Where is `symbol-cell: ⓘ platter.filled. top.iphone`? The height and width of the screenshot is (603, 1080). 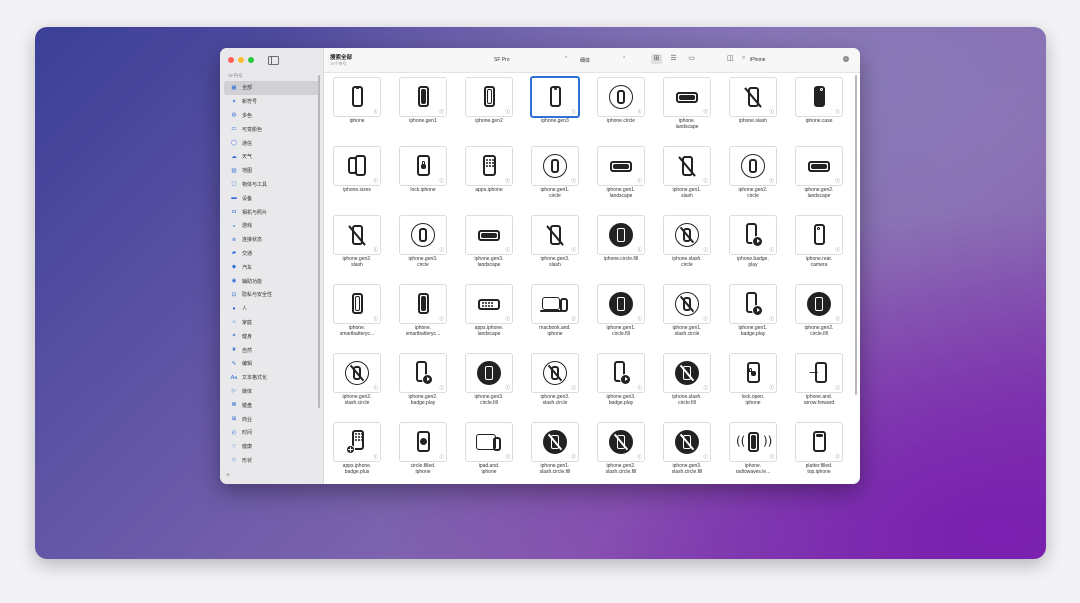 symbol-cell: ⓘ platter.filled. top.iphone is located at coordinates (819, 451).